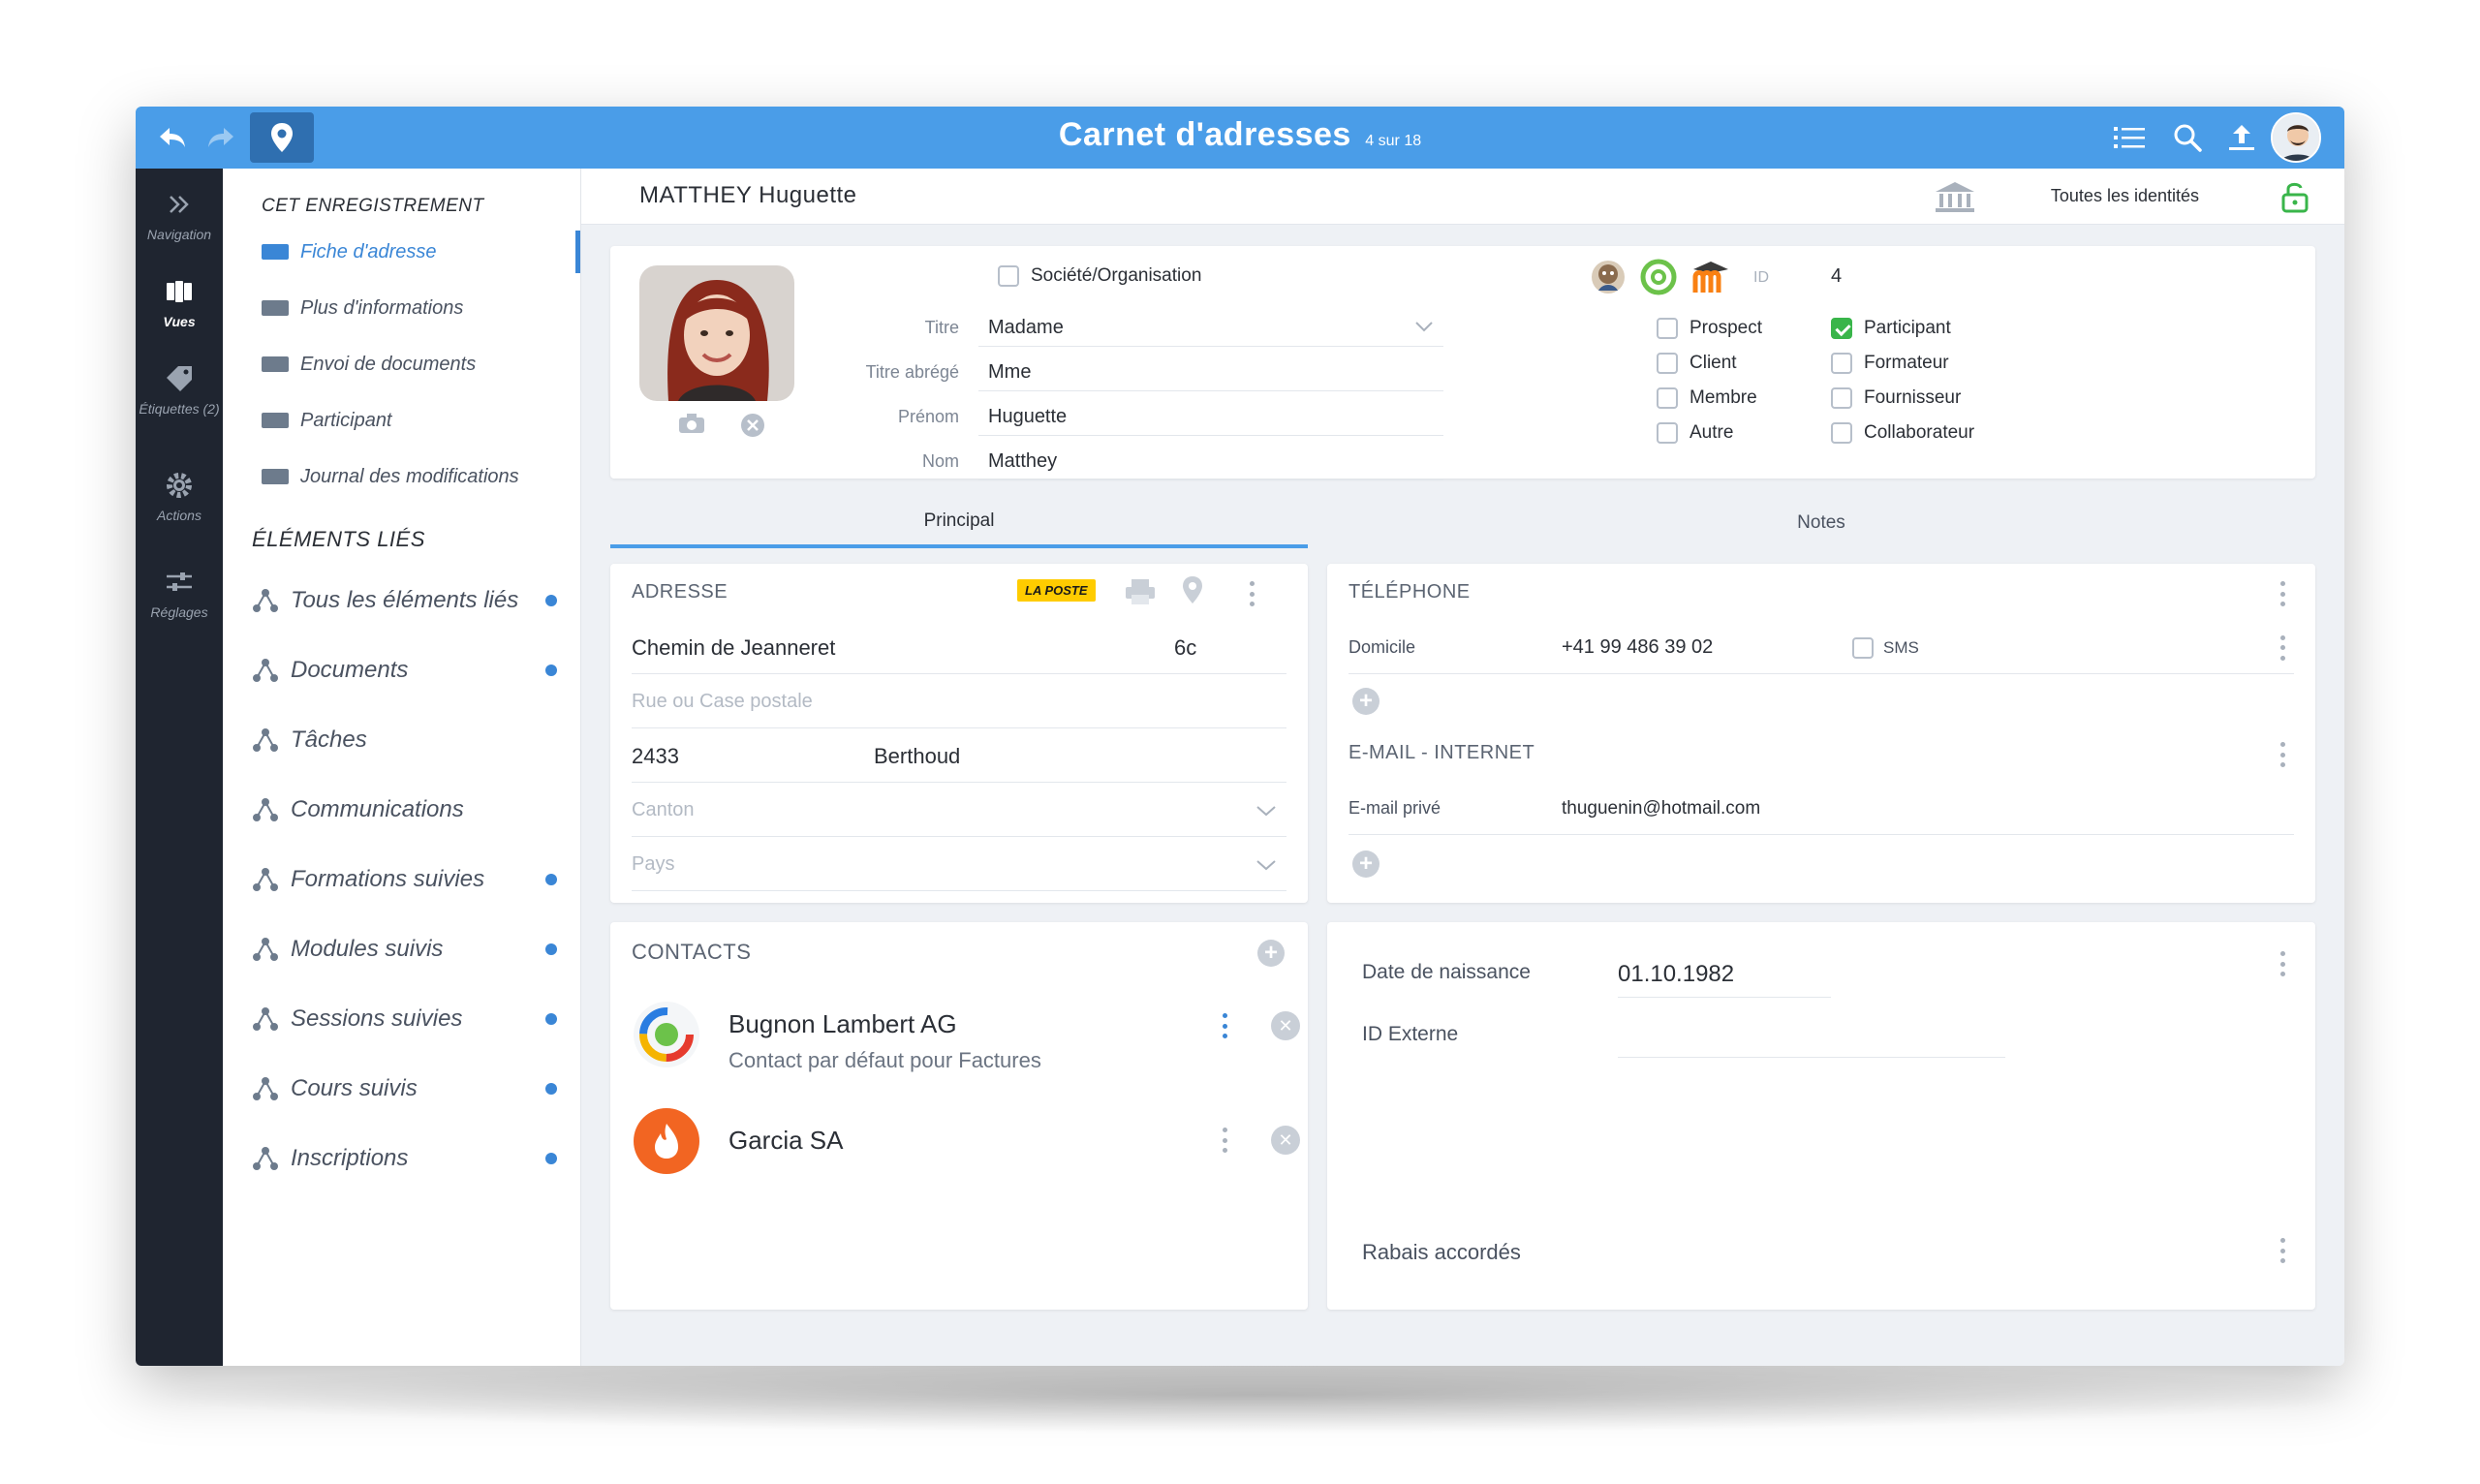 This screenshot has width=2480, height=1484. What do you see at coordinates (1455, 808) in the screenshot?
I see `email-type: E-mail privé` at bounding box center [1455, 808].